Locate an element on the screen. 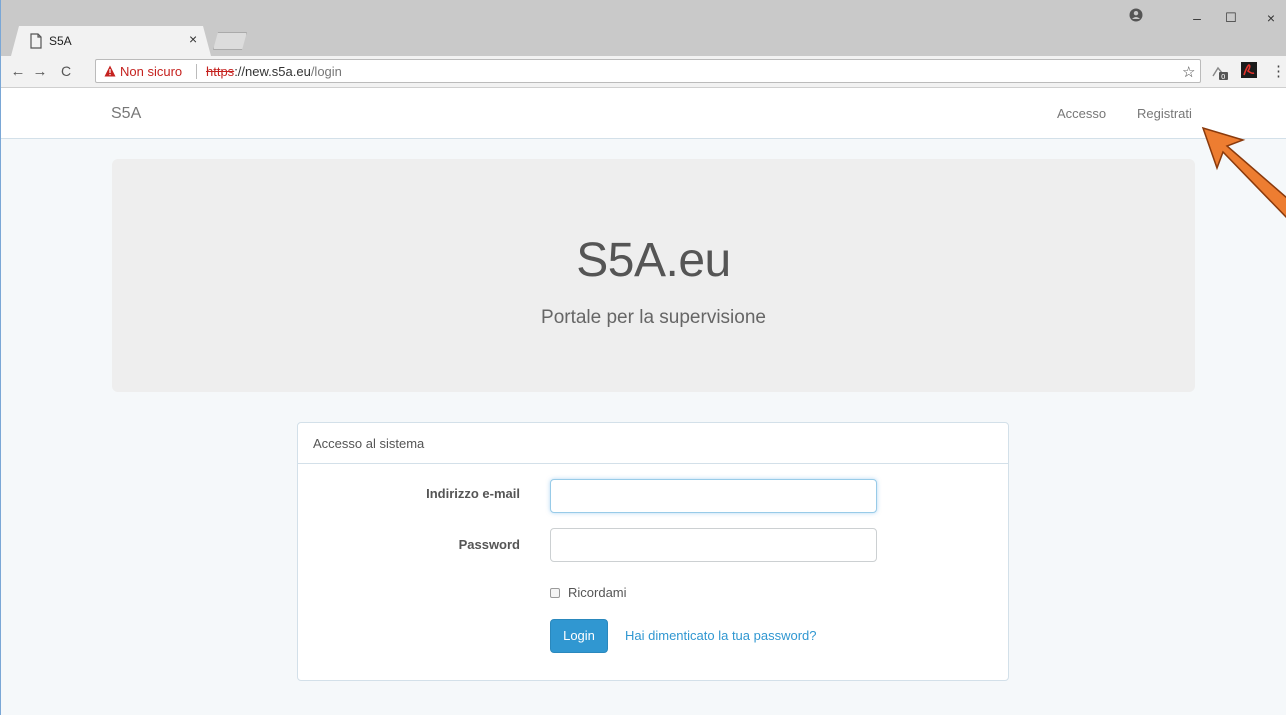 The image size is (1286, 715). profile-icon is located at coordinates (1136, 15).